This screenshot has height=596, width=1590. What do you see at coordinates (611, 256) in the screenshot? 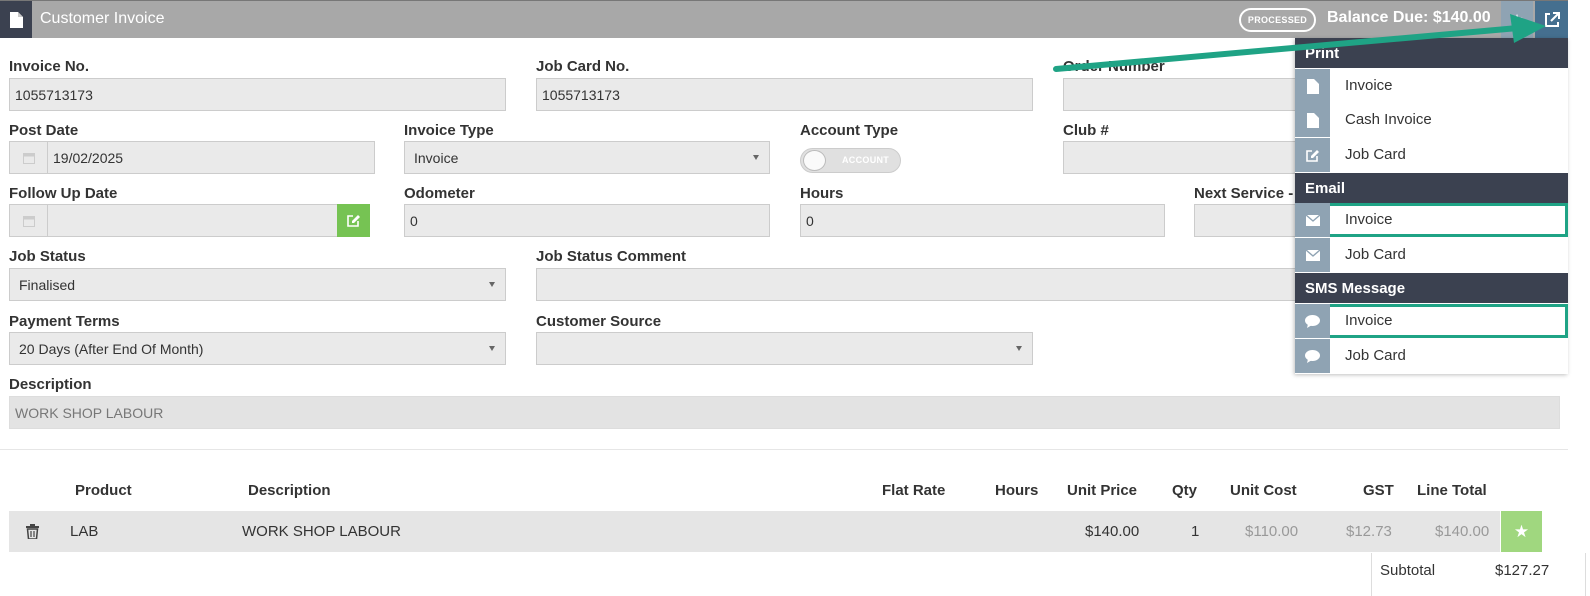
I see `job-status-comment-label: Job Status Comment` at bounding box center [611, 256].